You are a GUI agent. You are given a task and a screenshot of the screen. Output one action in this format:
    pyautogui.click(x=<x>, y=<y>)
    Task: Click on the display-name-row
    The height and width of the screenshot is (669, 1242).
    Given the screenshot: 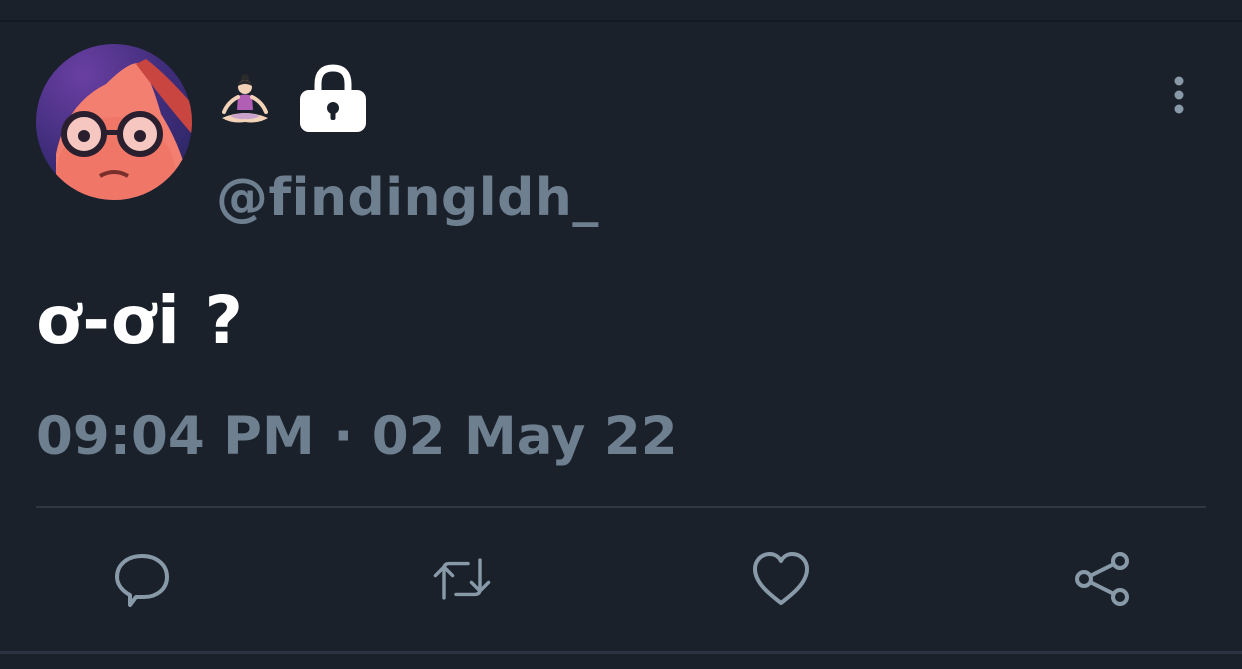 What is the action you would take?
    pyautogui.click(x=293, y=99)
    